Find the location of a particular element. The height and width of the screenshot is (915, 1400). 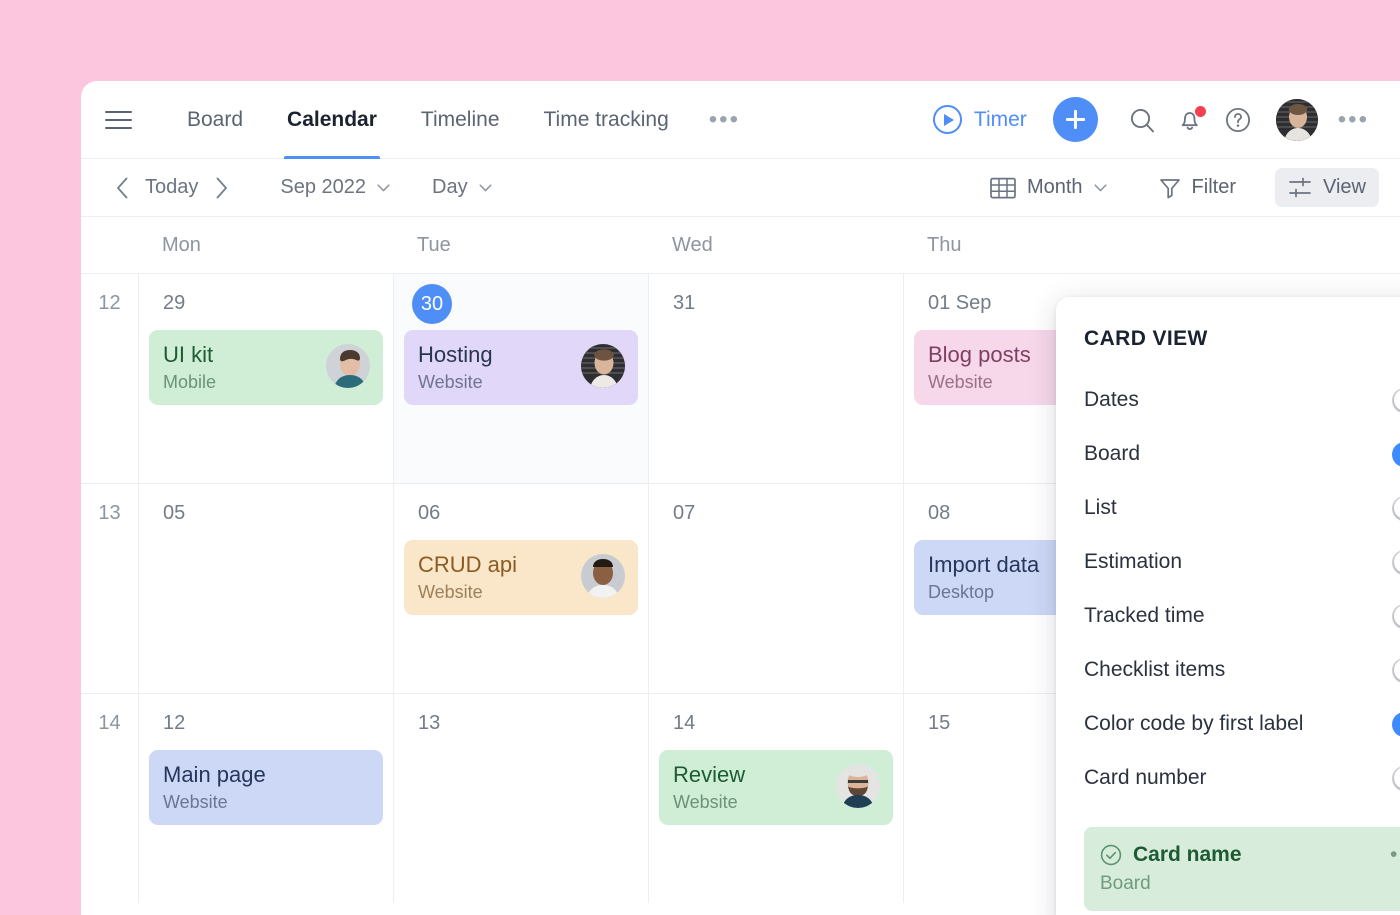

card-preview: Card name ••• Board is located at coordinates (1242, 869).